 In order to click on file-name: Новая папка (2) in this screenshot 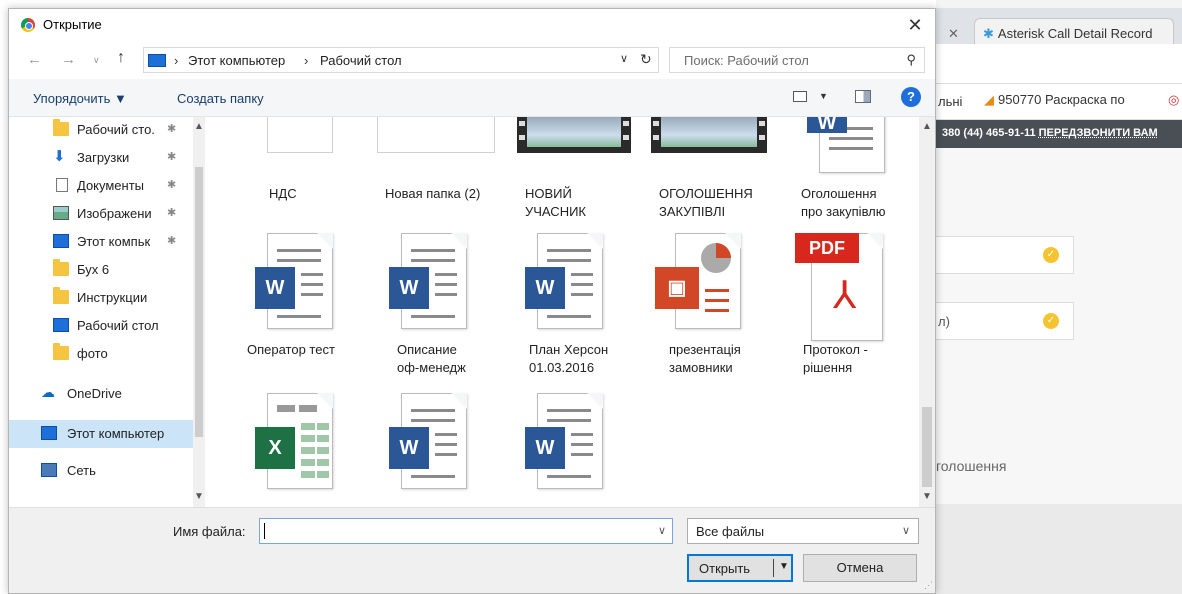, I will do `click(433, 193)`.